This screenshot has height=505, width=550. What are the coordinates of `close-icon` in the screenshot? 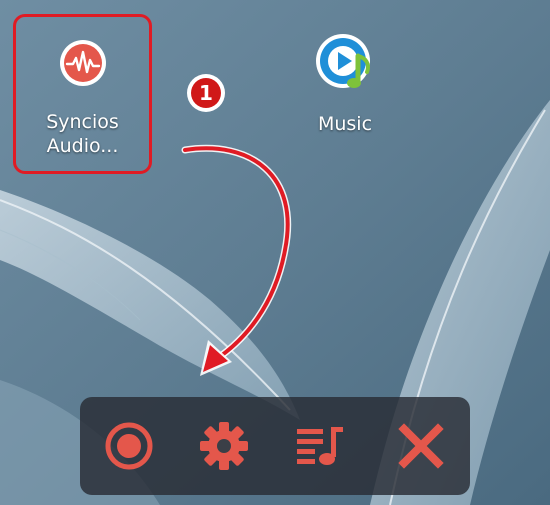 It's located at (421, 446).